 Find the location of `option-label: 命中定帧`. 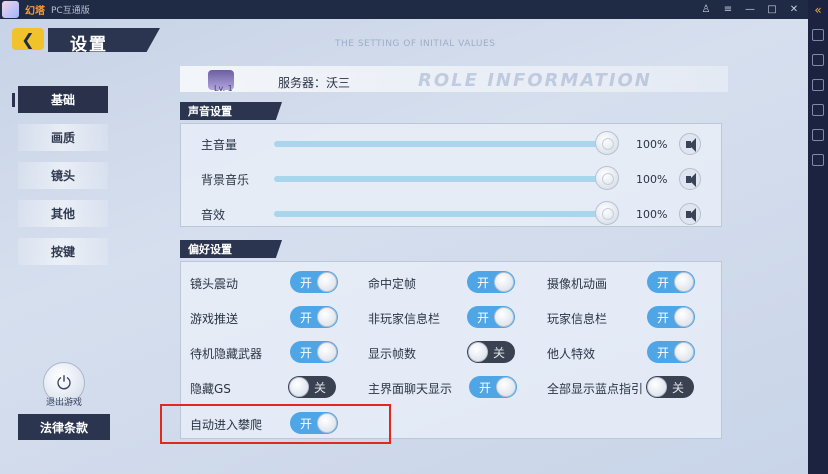

option-label: 命中定帧 is located at coordinates (392, 284).